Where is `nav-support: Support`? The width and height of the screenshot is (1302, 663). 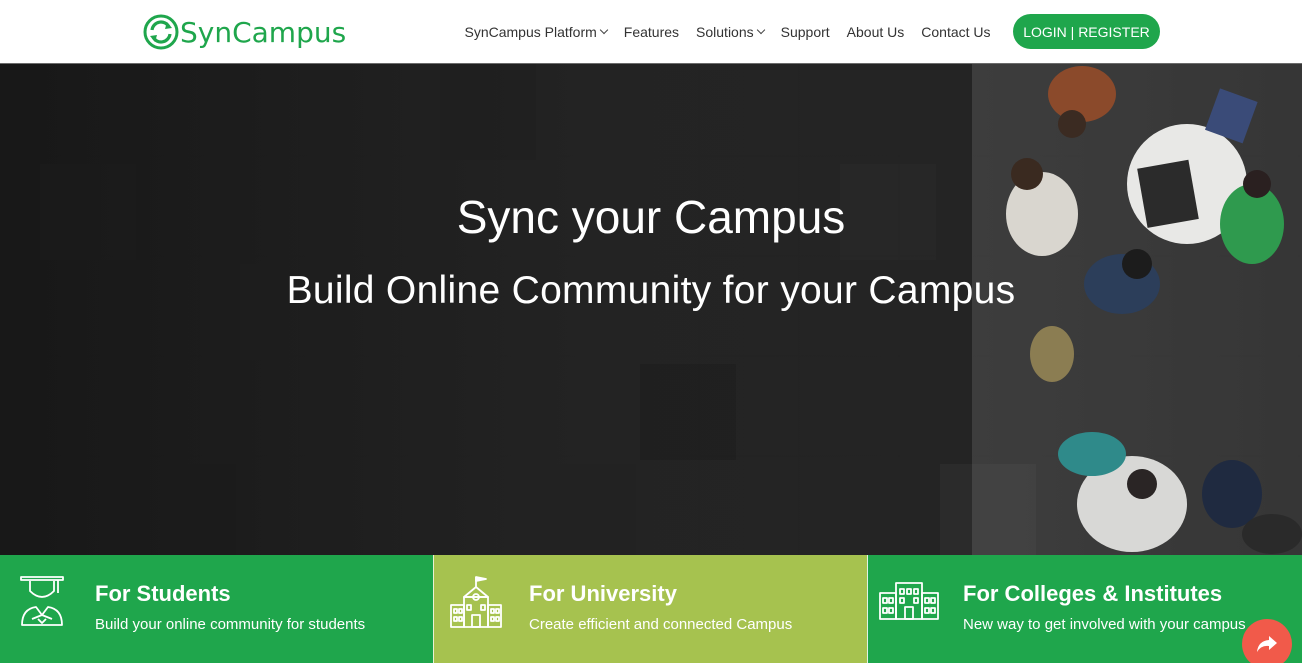
nav-support: Support is located at coordinates (805, 32).